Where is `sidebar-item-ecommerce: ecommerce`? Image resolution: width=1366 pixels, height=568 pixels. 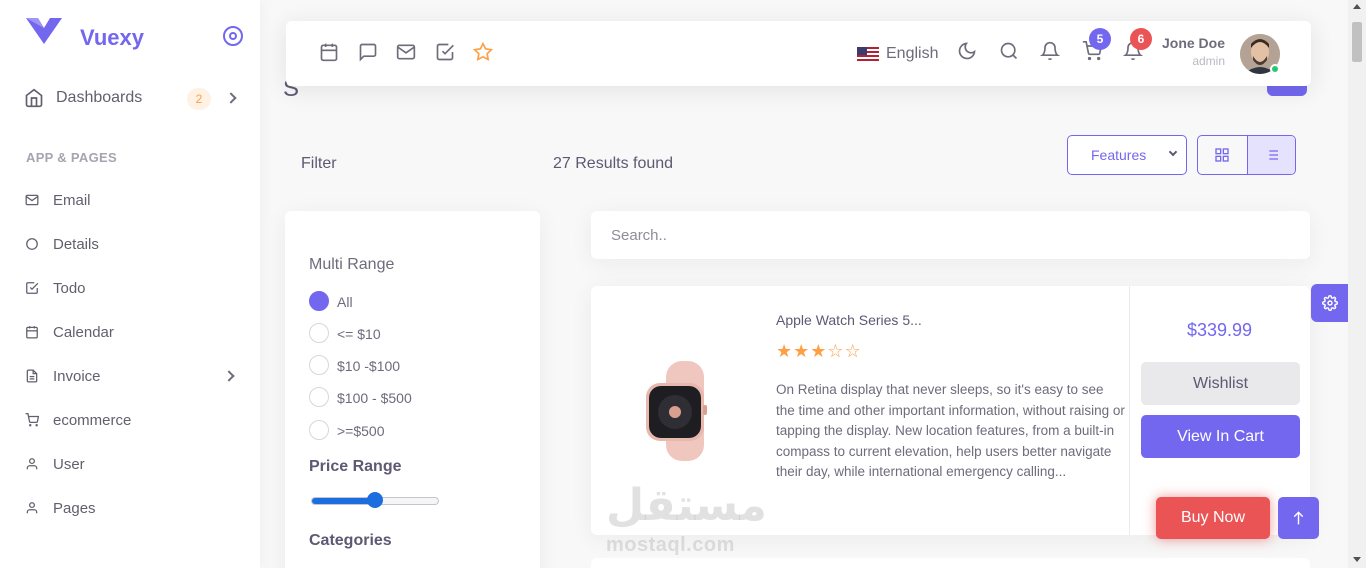 sidebar-item-ecommerce: ecommerce is located at coordinates (135, 420).